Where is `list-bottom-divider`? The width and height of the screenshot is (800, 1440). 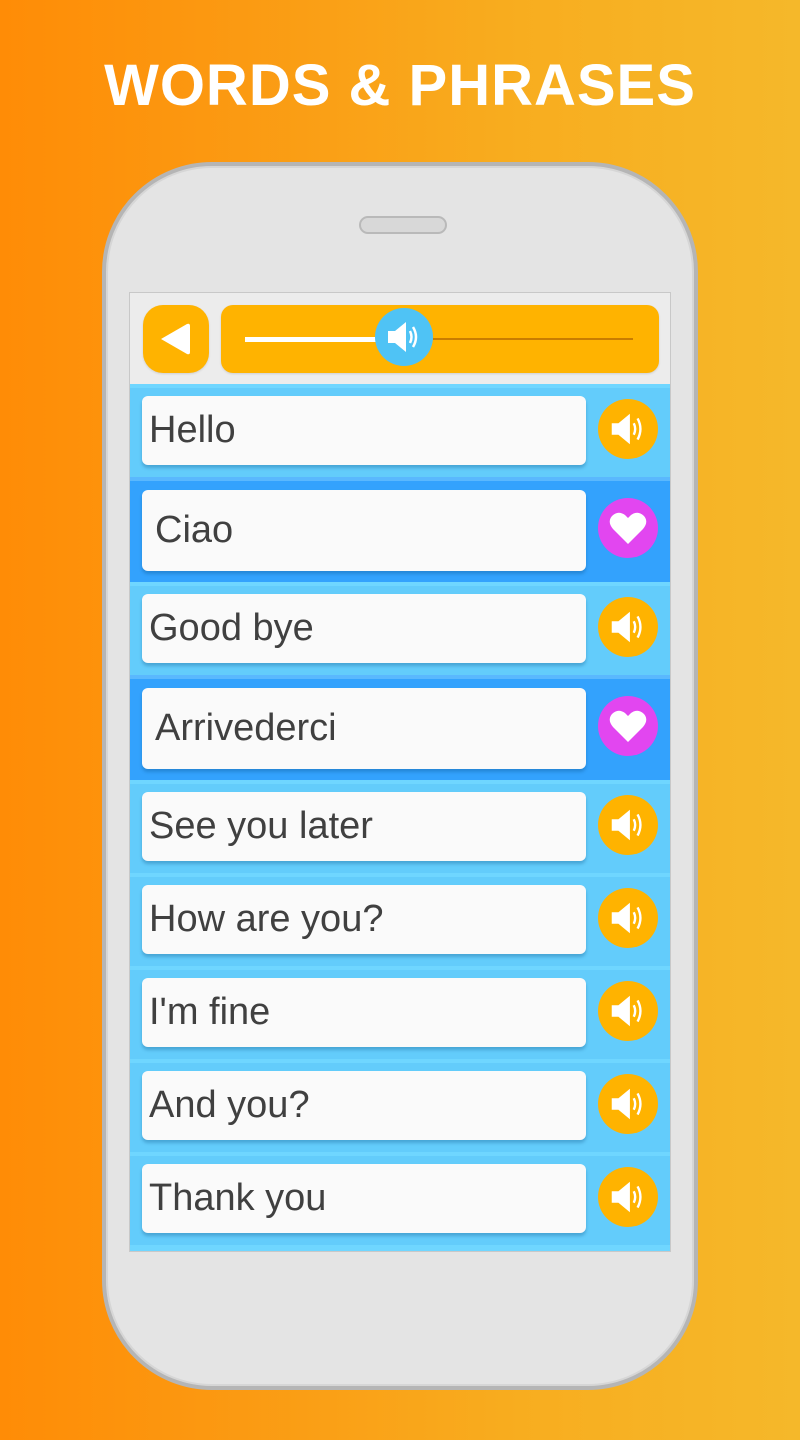
list-bottom-divider is located at coordinates (400, 1248).